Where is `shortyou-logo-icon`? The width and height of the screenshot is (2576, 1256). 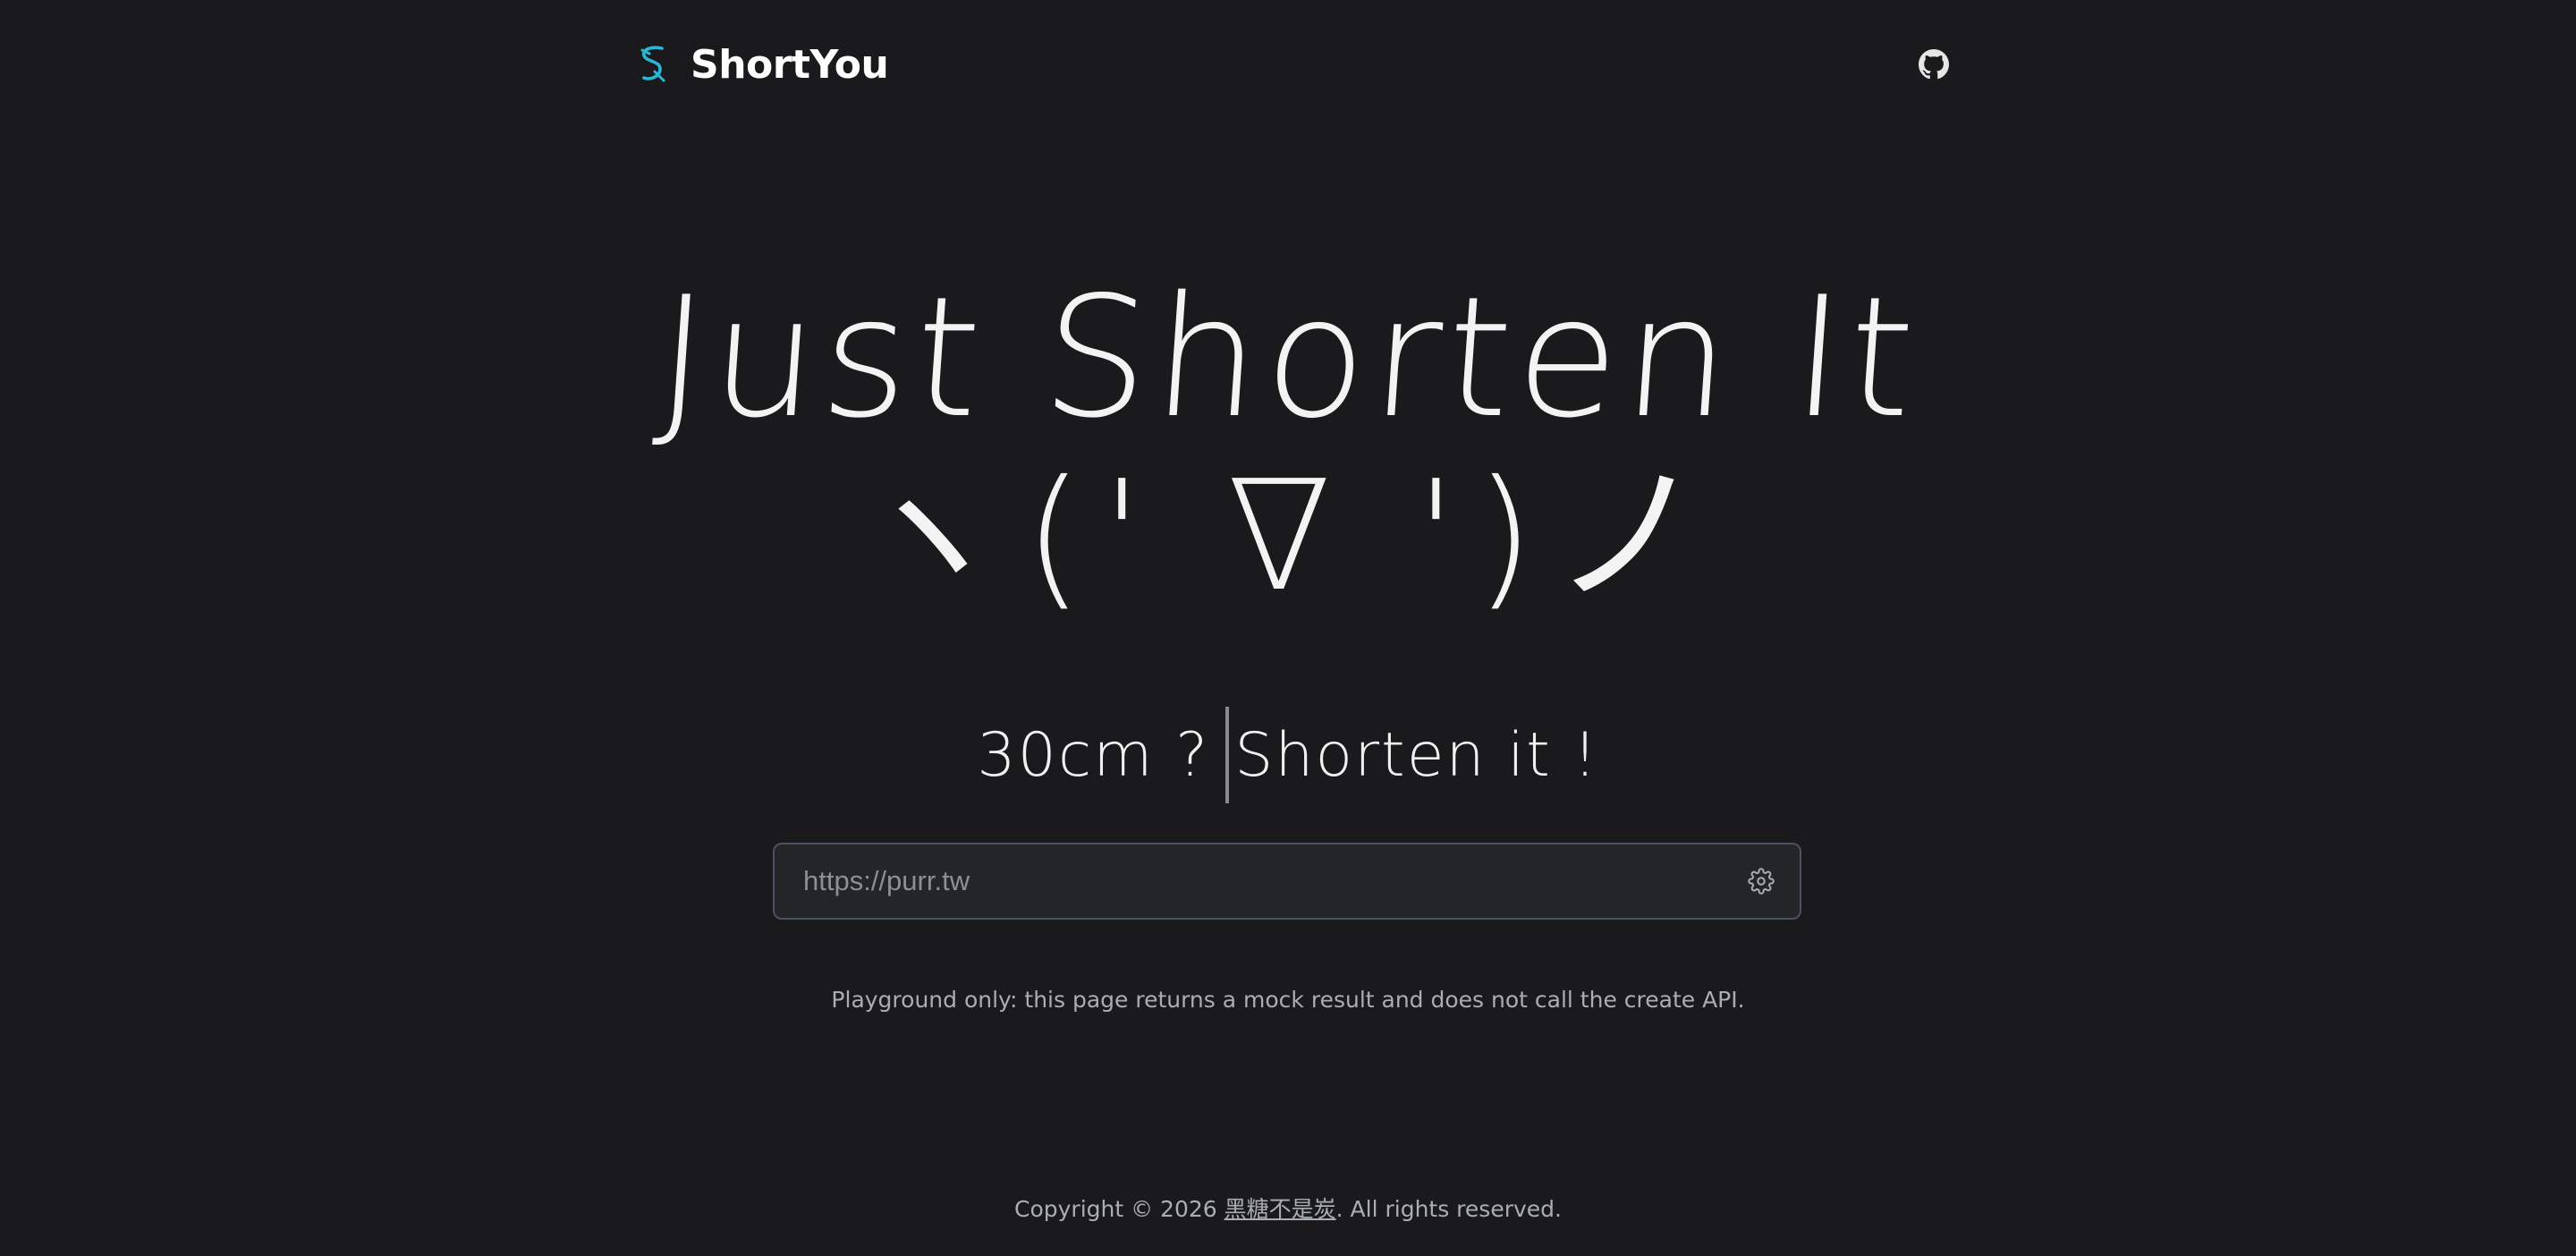
shortyou-logo-icon is located at coordinates (652, 64).